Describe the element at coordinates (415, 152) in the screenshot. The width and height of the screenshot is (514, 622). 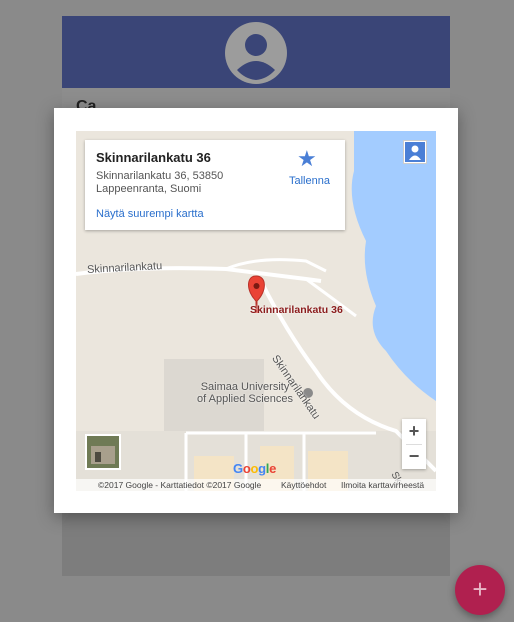
I see `pegman-icon` at that location.